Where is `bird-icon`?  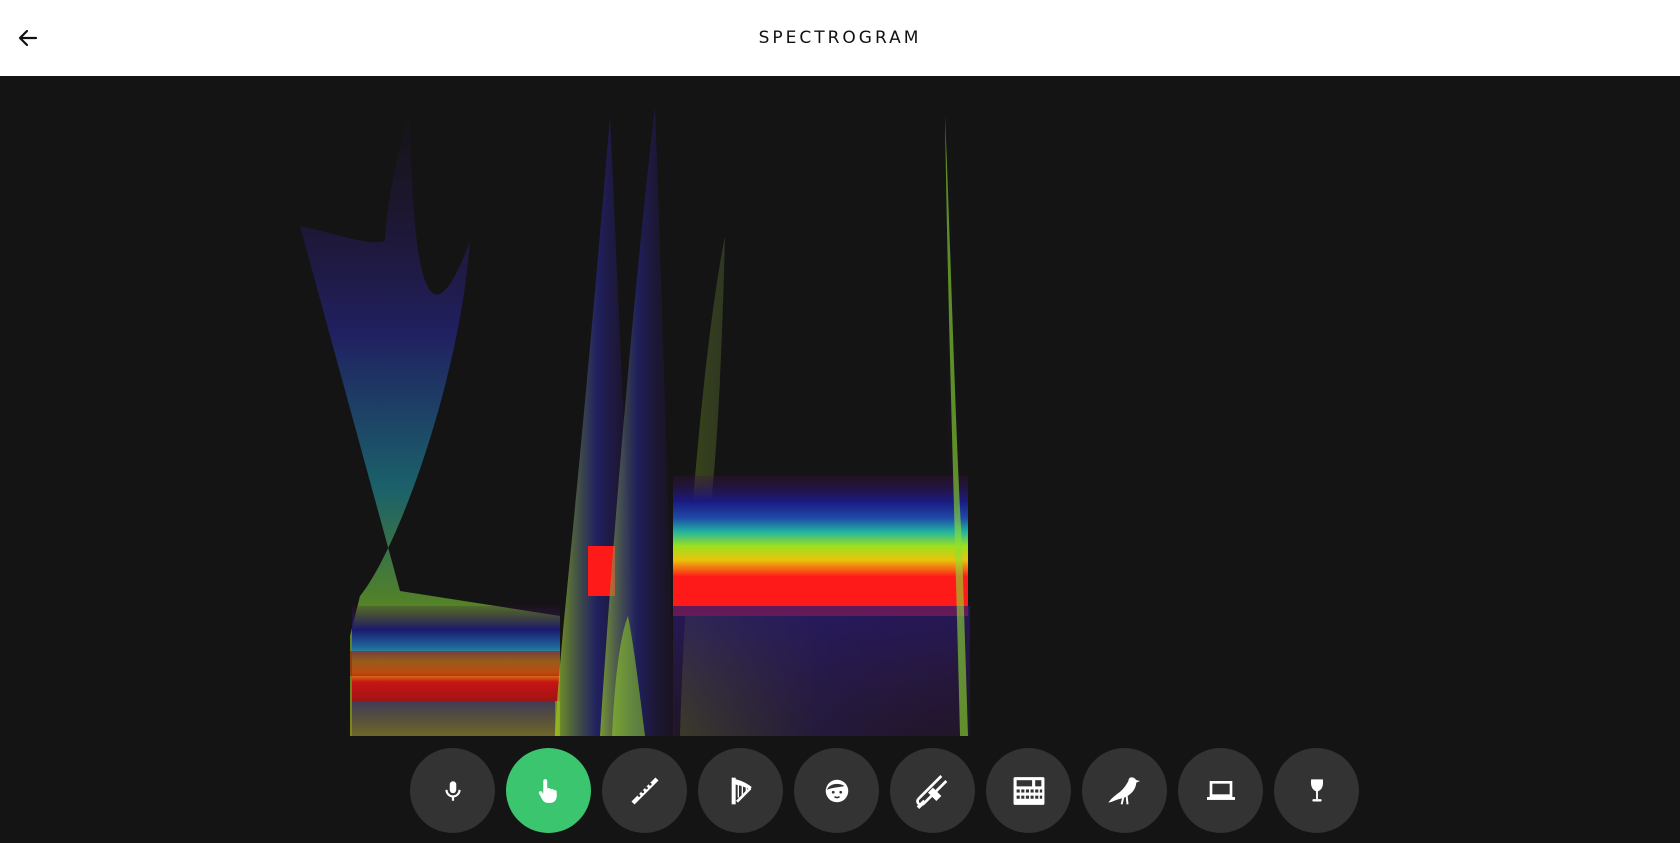 bird-icon is located at coordinates (1123, 790).